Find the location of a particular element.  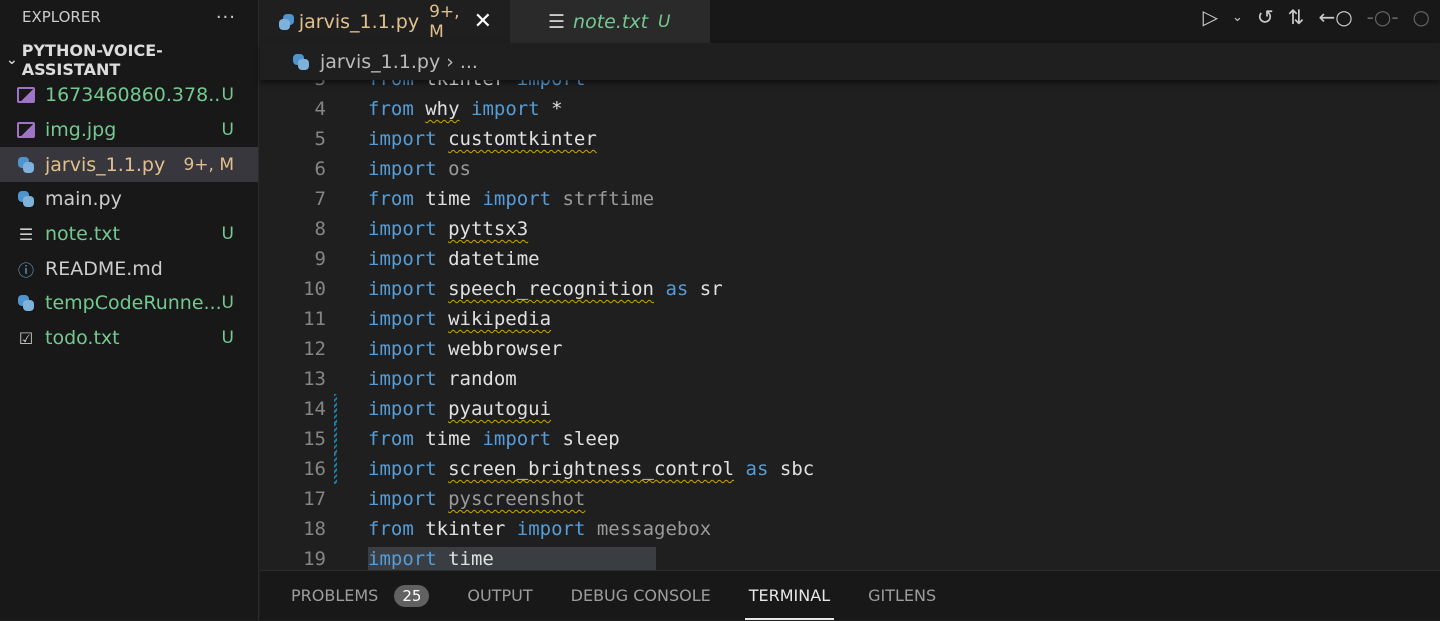

code-text: from why import * is located at coordinates (465, 109).